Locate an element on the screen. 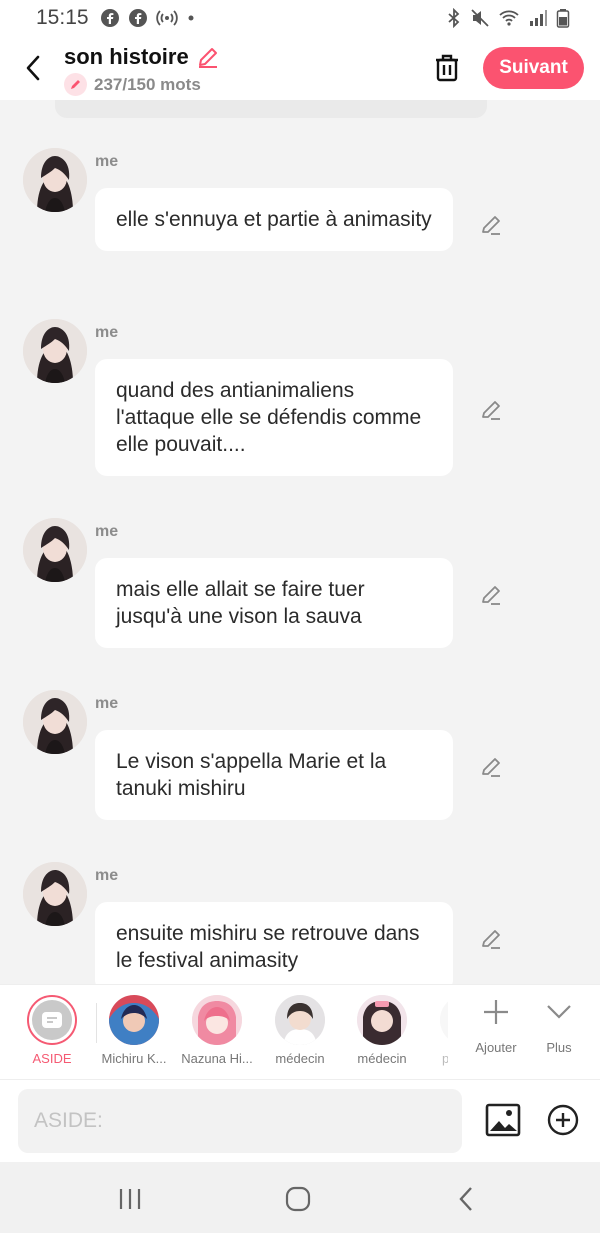 Image resolution: width=600 pixels, height=1233 pixels. home-icon is located at coordinates (298, 1199).